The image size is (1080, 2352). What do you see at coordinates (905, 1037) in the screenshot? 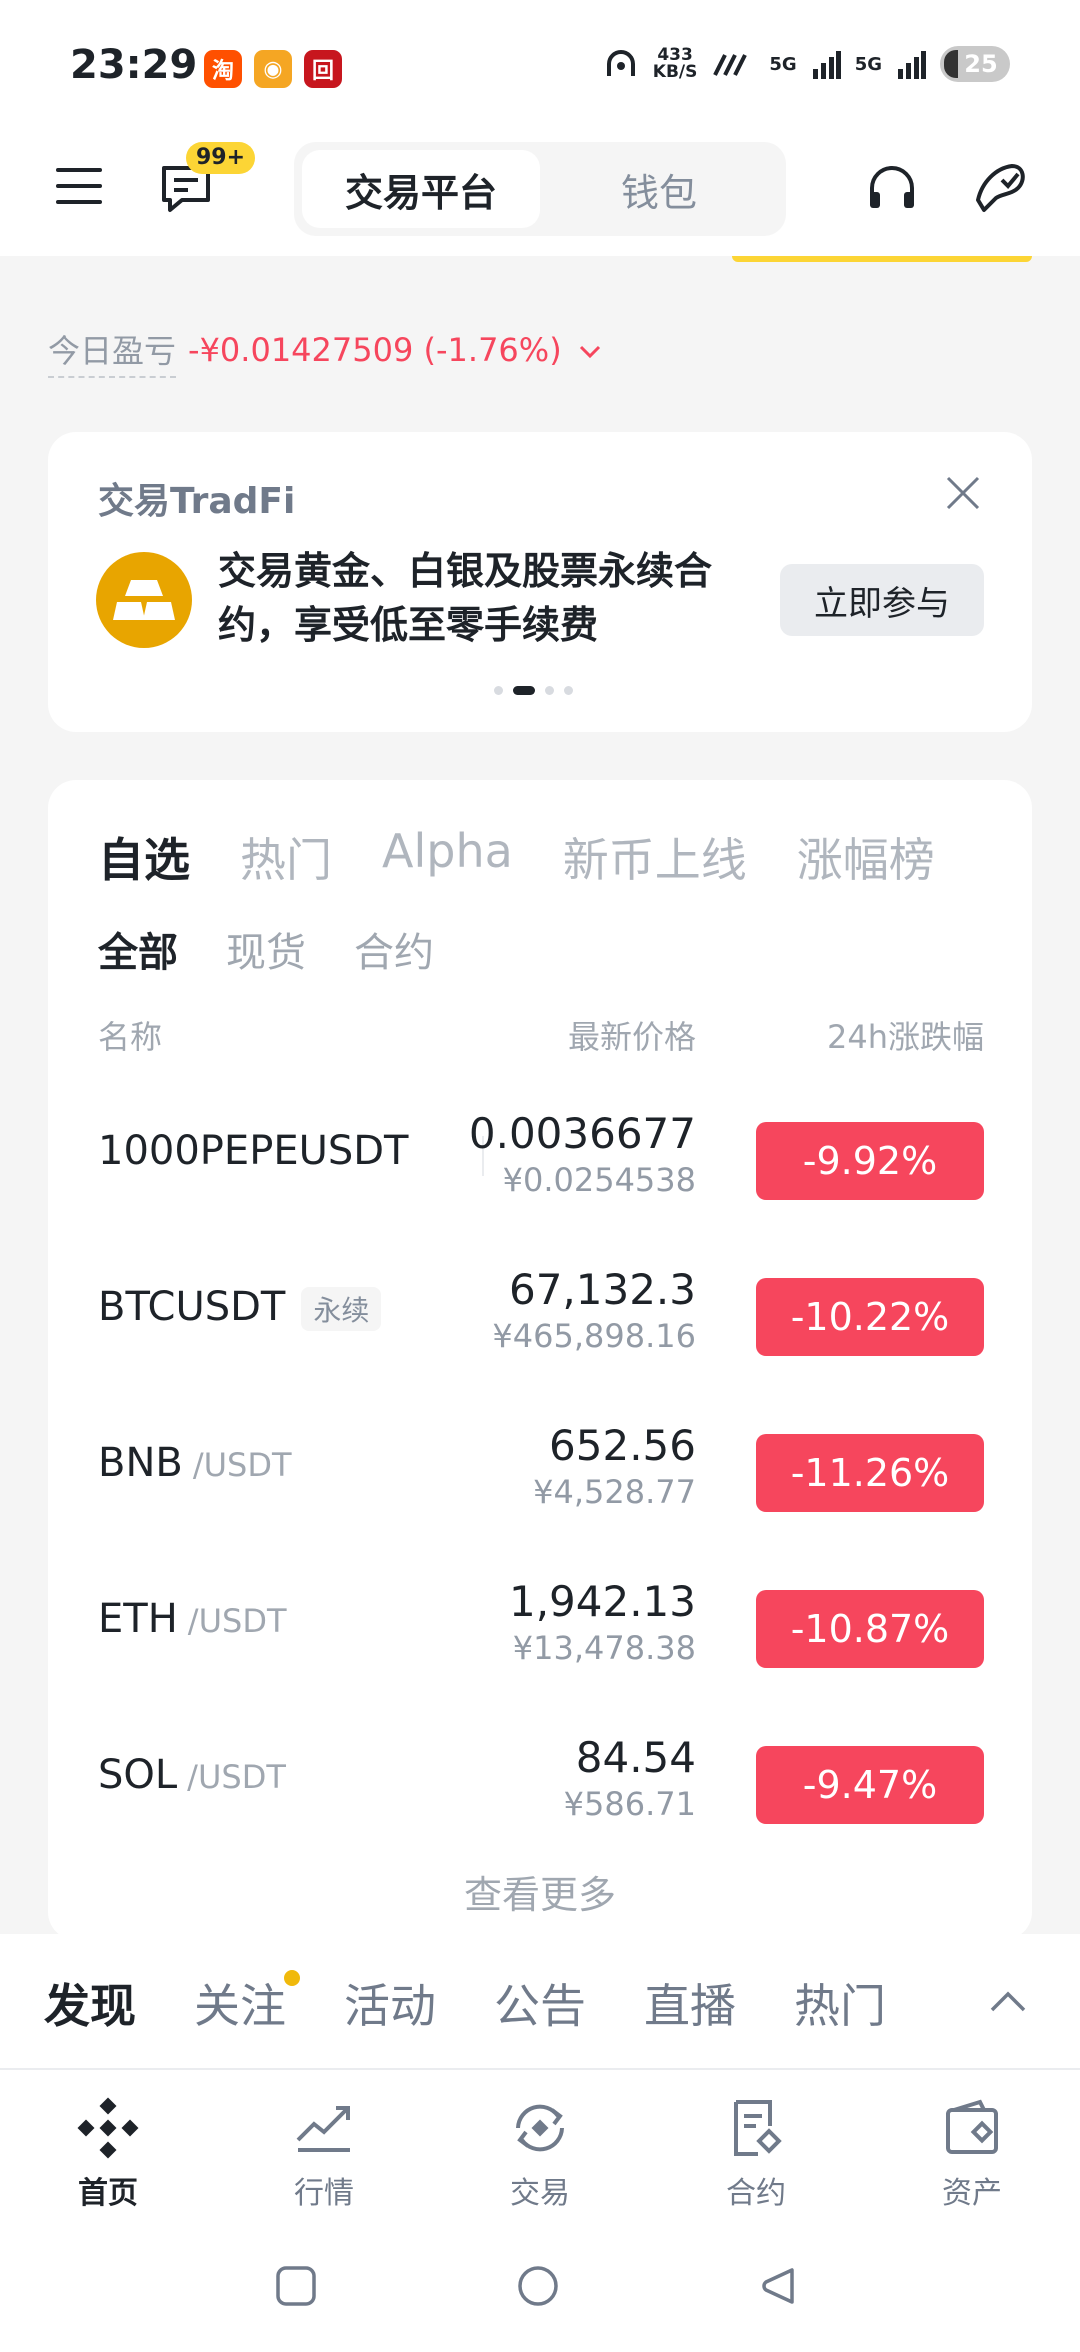
I see `column-change: 24h涨跌幅` at bounding box center [905, 1037].